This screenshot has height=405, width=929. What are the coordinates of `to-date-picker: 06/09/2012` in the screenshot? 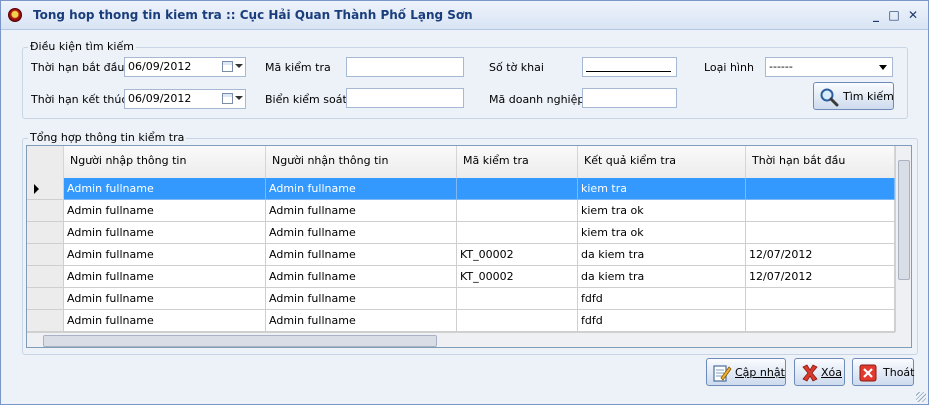 It's located at (185, 99).